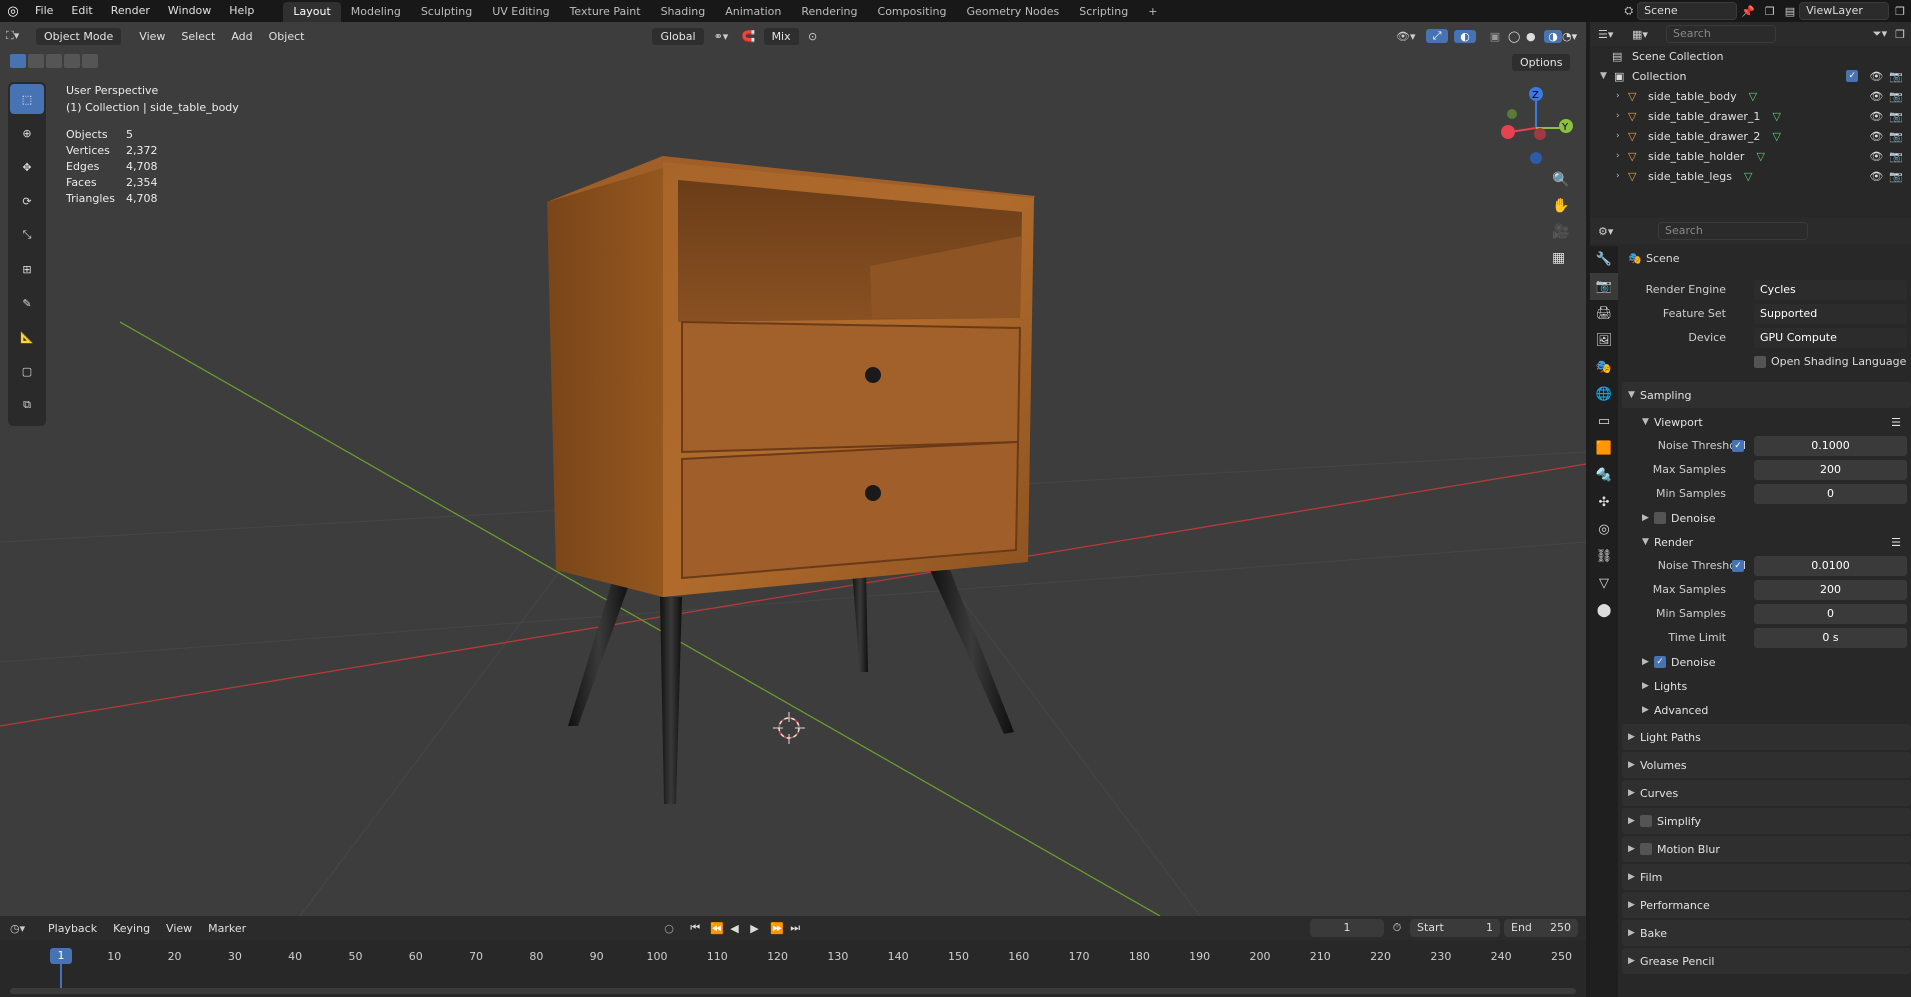 This screenshot has width=1911, height=997. What do you see at coordinates (27, 405) in the screenshot?
I see `add-object-icon: ⧉` at bounding box center [27, 405].